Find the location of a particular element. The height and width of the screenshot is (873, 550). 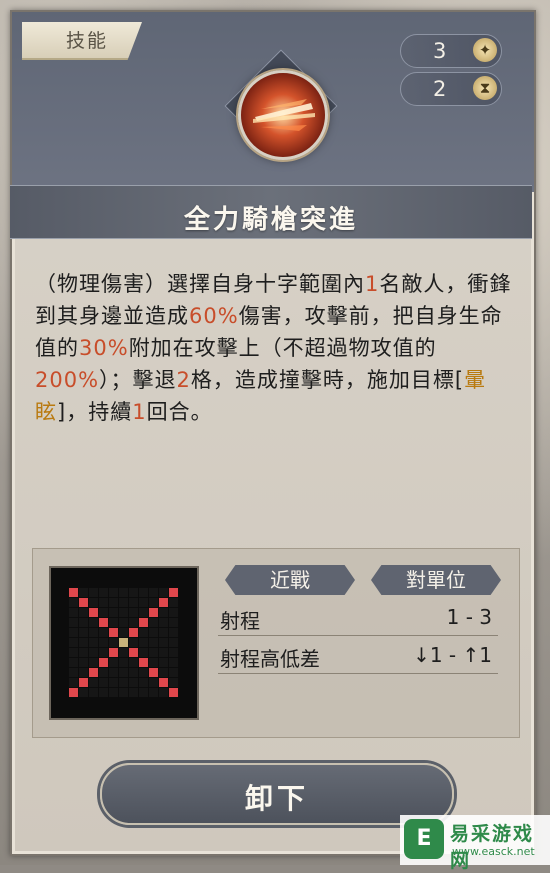

height-diff-label: 射程高低差 is located at coordinates (270, 659).